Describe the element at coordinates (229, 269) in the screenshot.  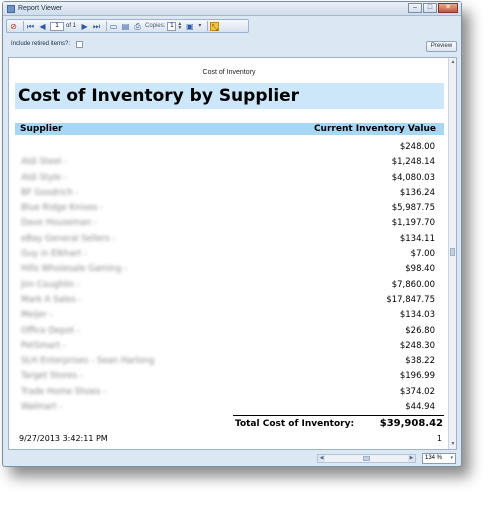
I see `table-row: Hills Wholesale Gaming - $98.40` at that location.